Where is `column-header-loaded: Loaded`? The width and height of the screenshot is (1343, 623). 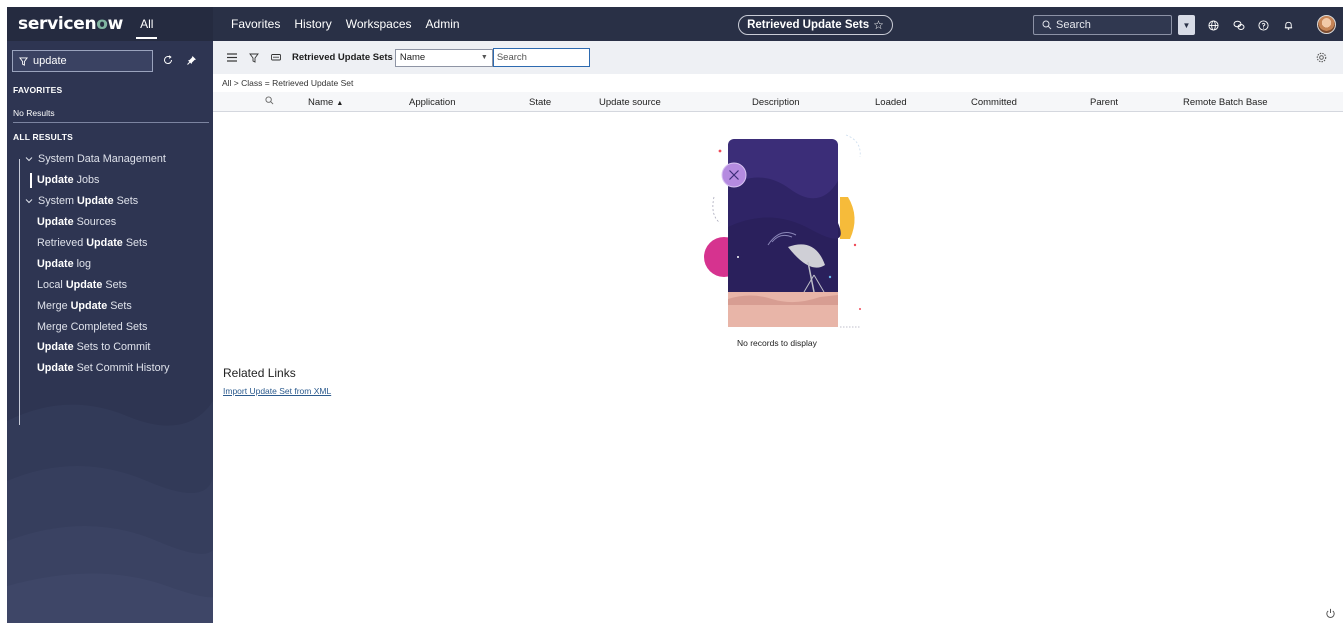
column-header-loaded: Loaded is located at coordinates (891, 102).